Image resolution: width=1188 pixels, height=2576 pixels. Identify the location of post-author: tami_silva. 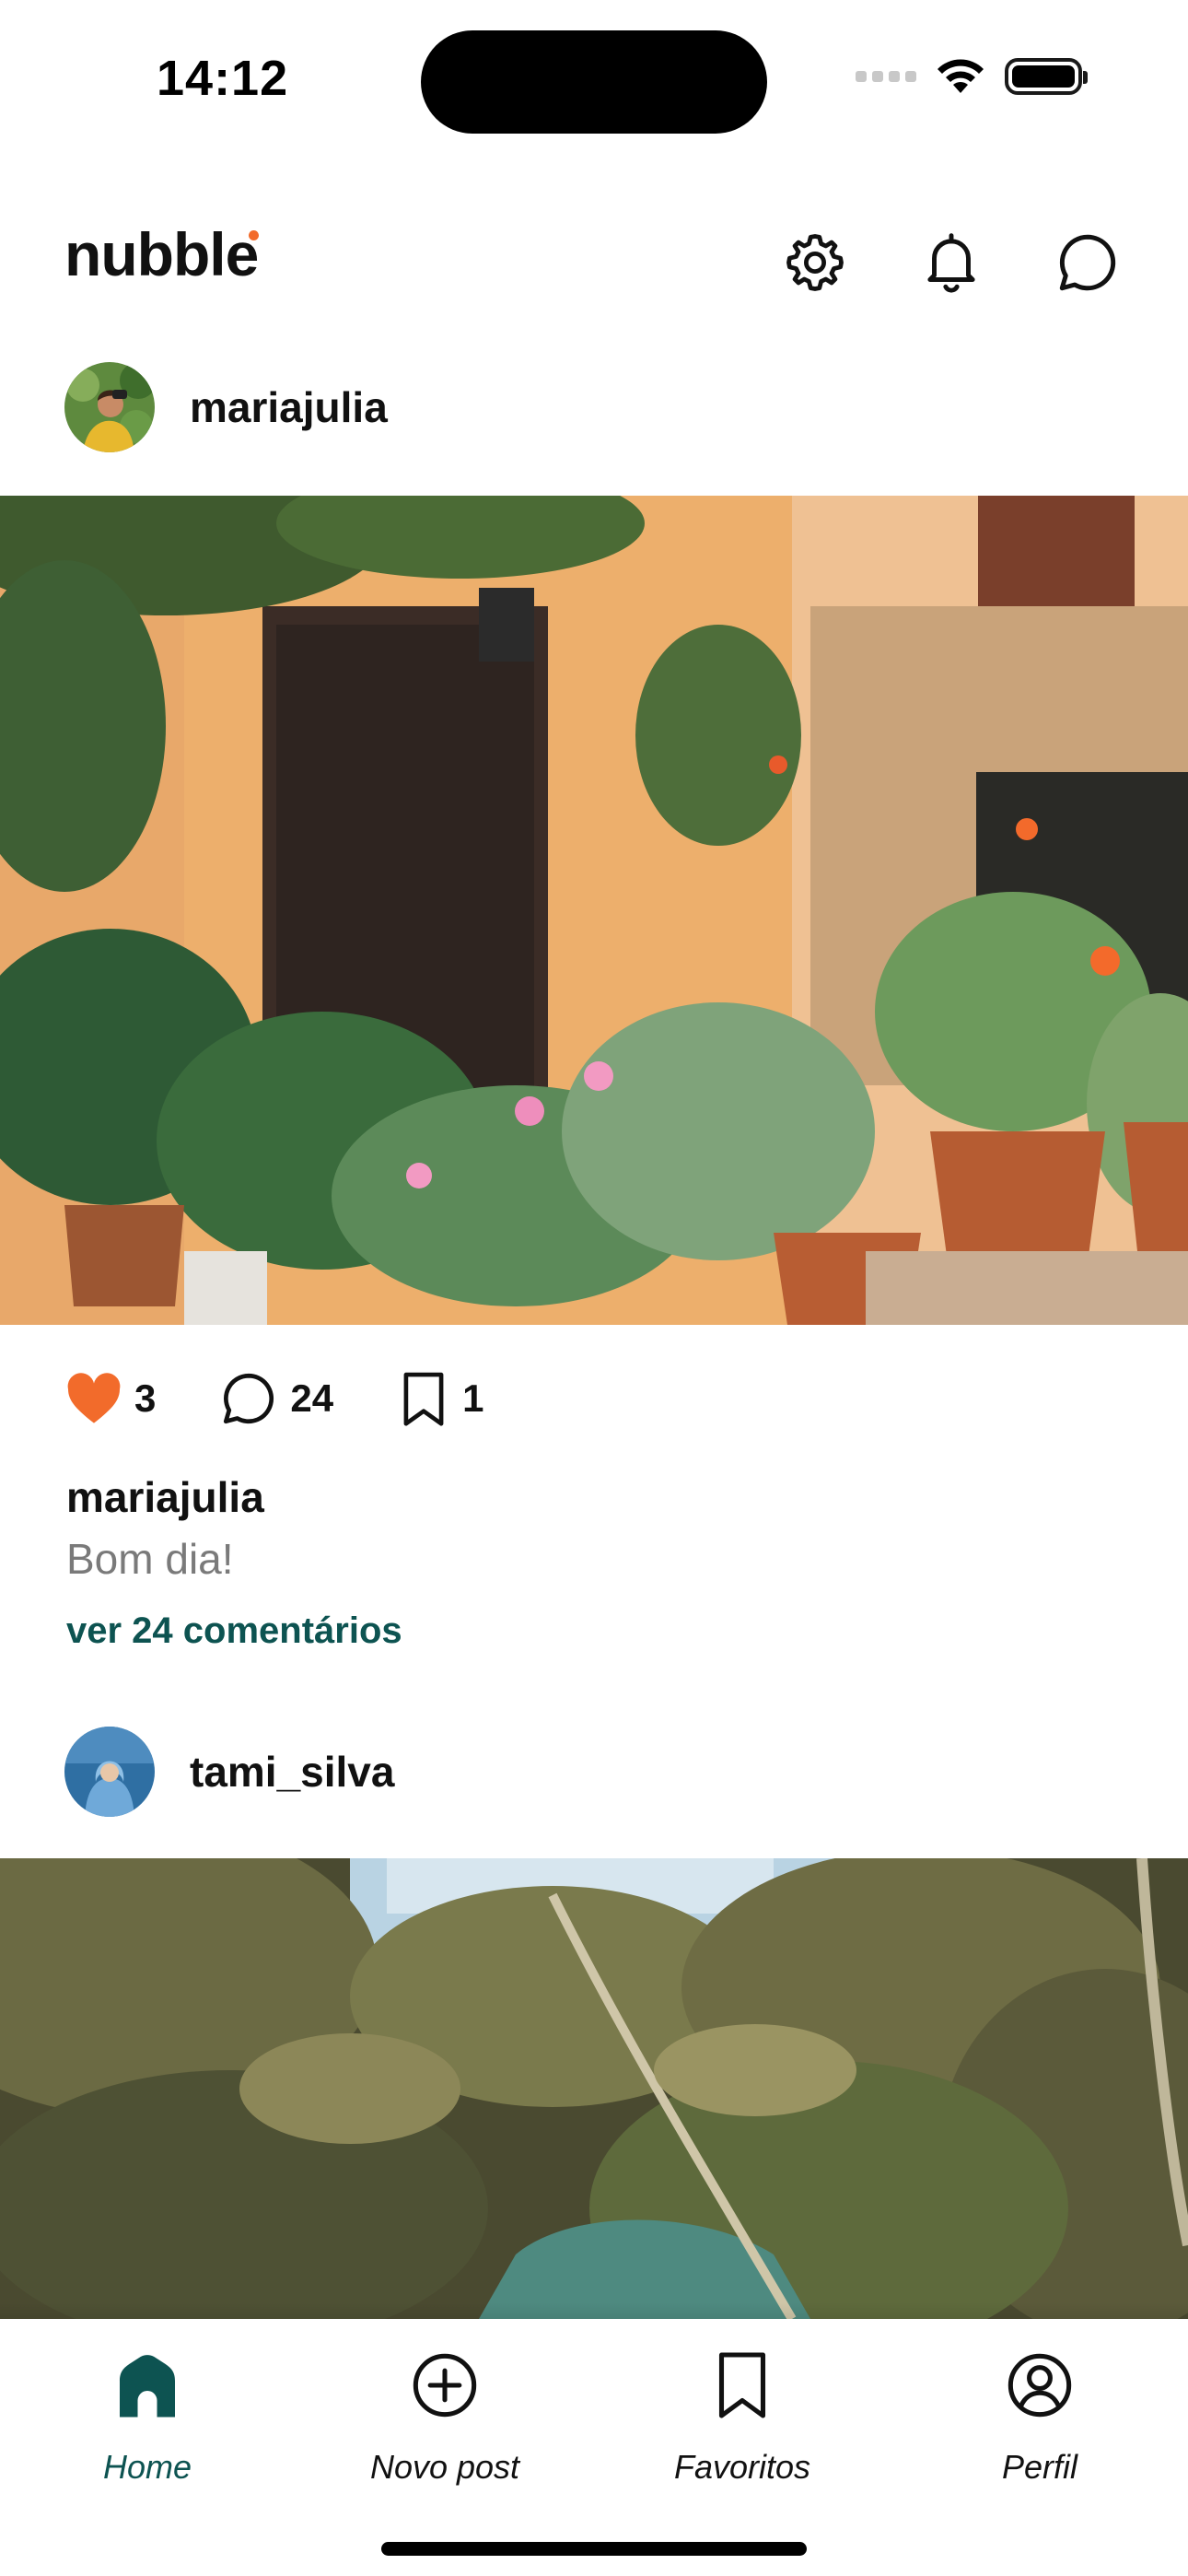
(229, 1772).